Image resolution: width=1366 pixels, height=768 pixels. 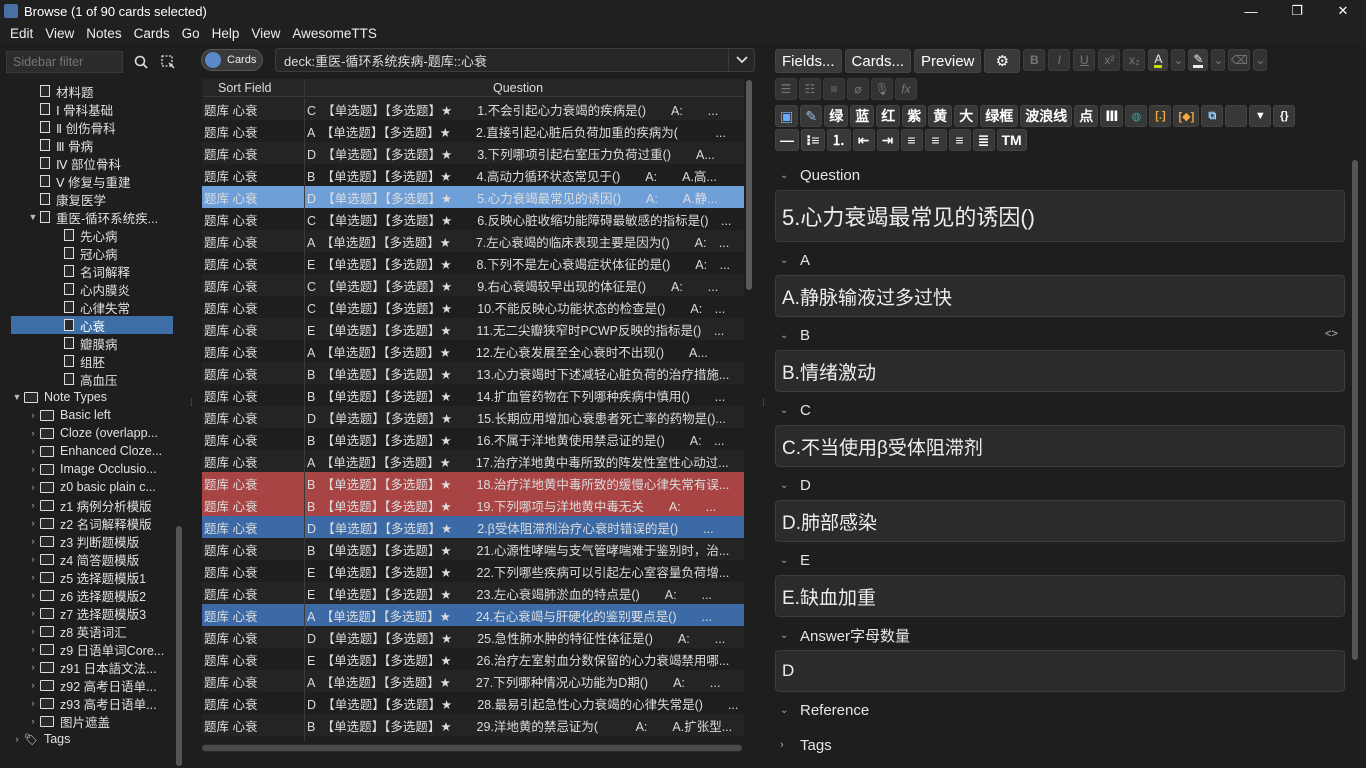 I want to click on table-horizontal-scrollbar, so click(x=472, y=748).